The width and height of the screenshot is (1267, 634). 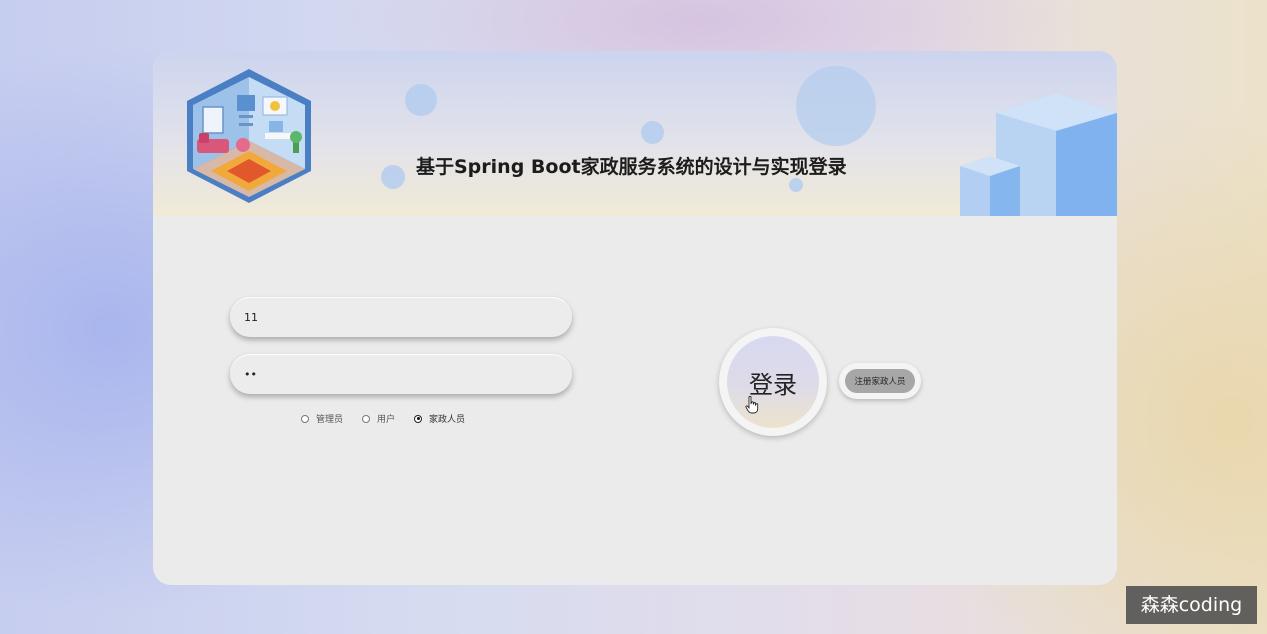 What do you see at coordinates (330, 420) in the screenshot?
I see `role-label: 管理员` at bounding box center [330, 420].